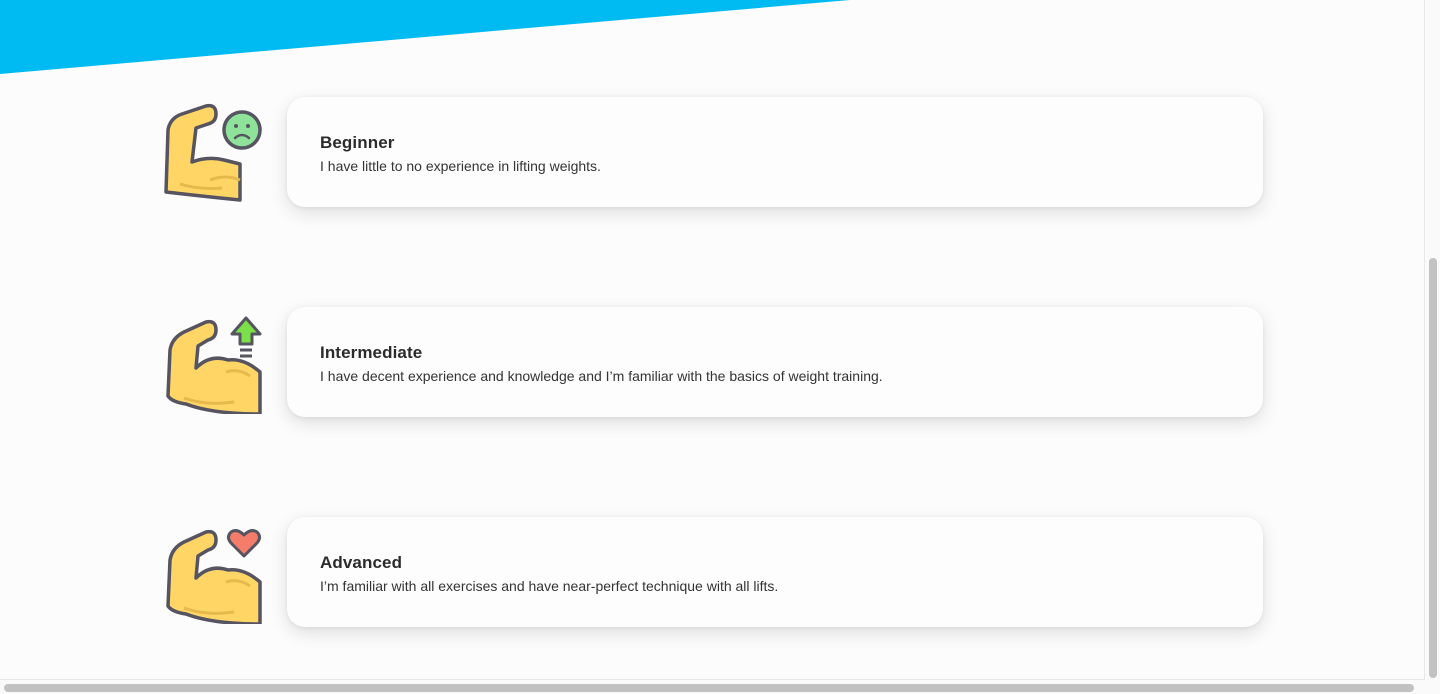 The height and width of the screenshot is (694, 1440). I want to click on scrollbar-corner, so click(1432, 687).